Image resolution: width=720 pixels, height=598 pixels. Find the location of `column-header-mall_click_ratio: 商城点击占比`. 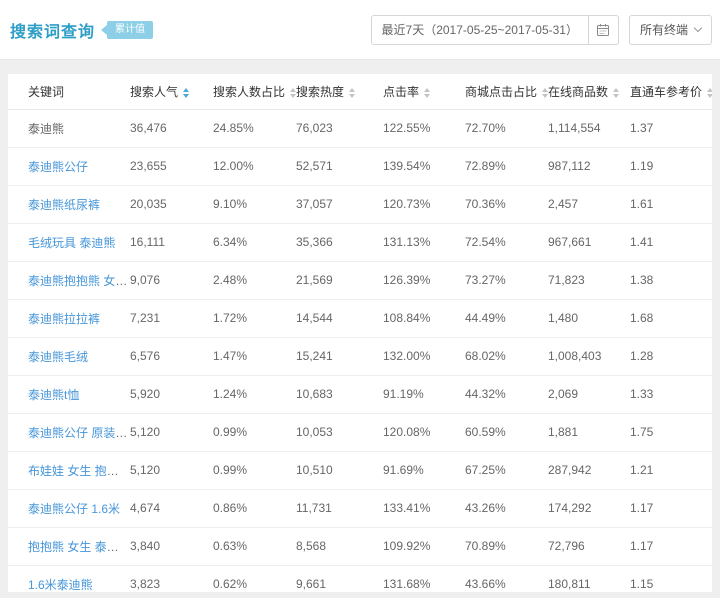

column-header-mall_click_ratio: 商城点击占比 is located at coordinates (506, 92).